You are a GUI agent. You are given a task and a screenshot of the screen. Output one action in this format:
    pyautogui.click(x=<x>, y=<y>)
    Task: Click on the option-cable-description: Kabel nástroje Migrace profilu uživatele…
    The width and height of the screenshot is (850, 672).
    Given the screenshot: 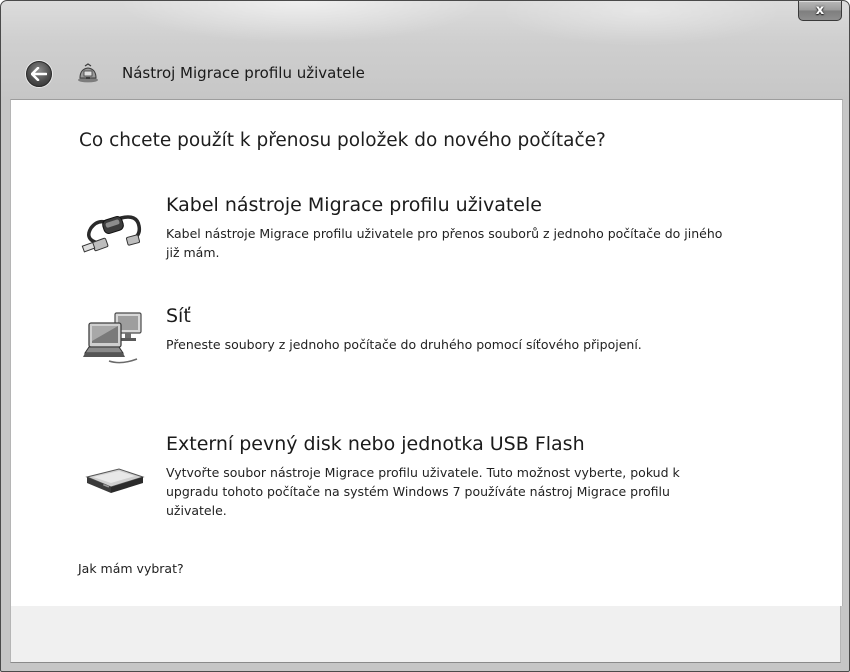 What is the action you would take?
    pyautogui.click(x=444, y=243)
    